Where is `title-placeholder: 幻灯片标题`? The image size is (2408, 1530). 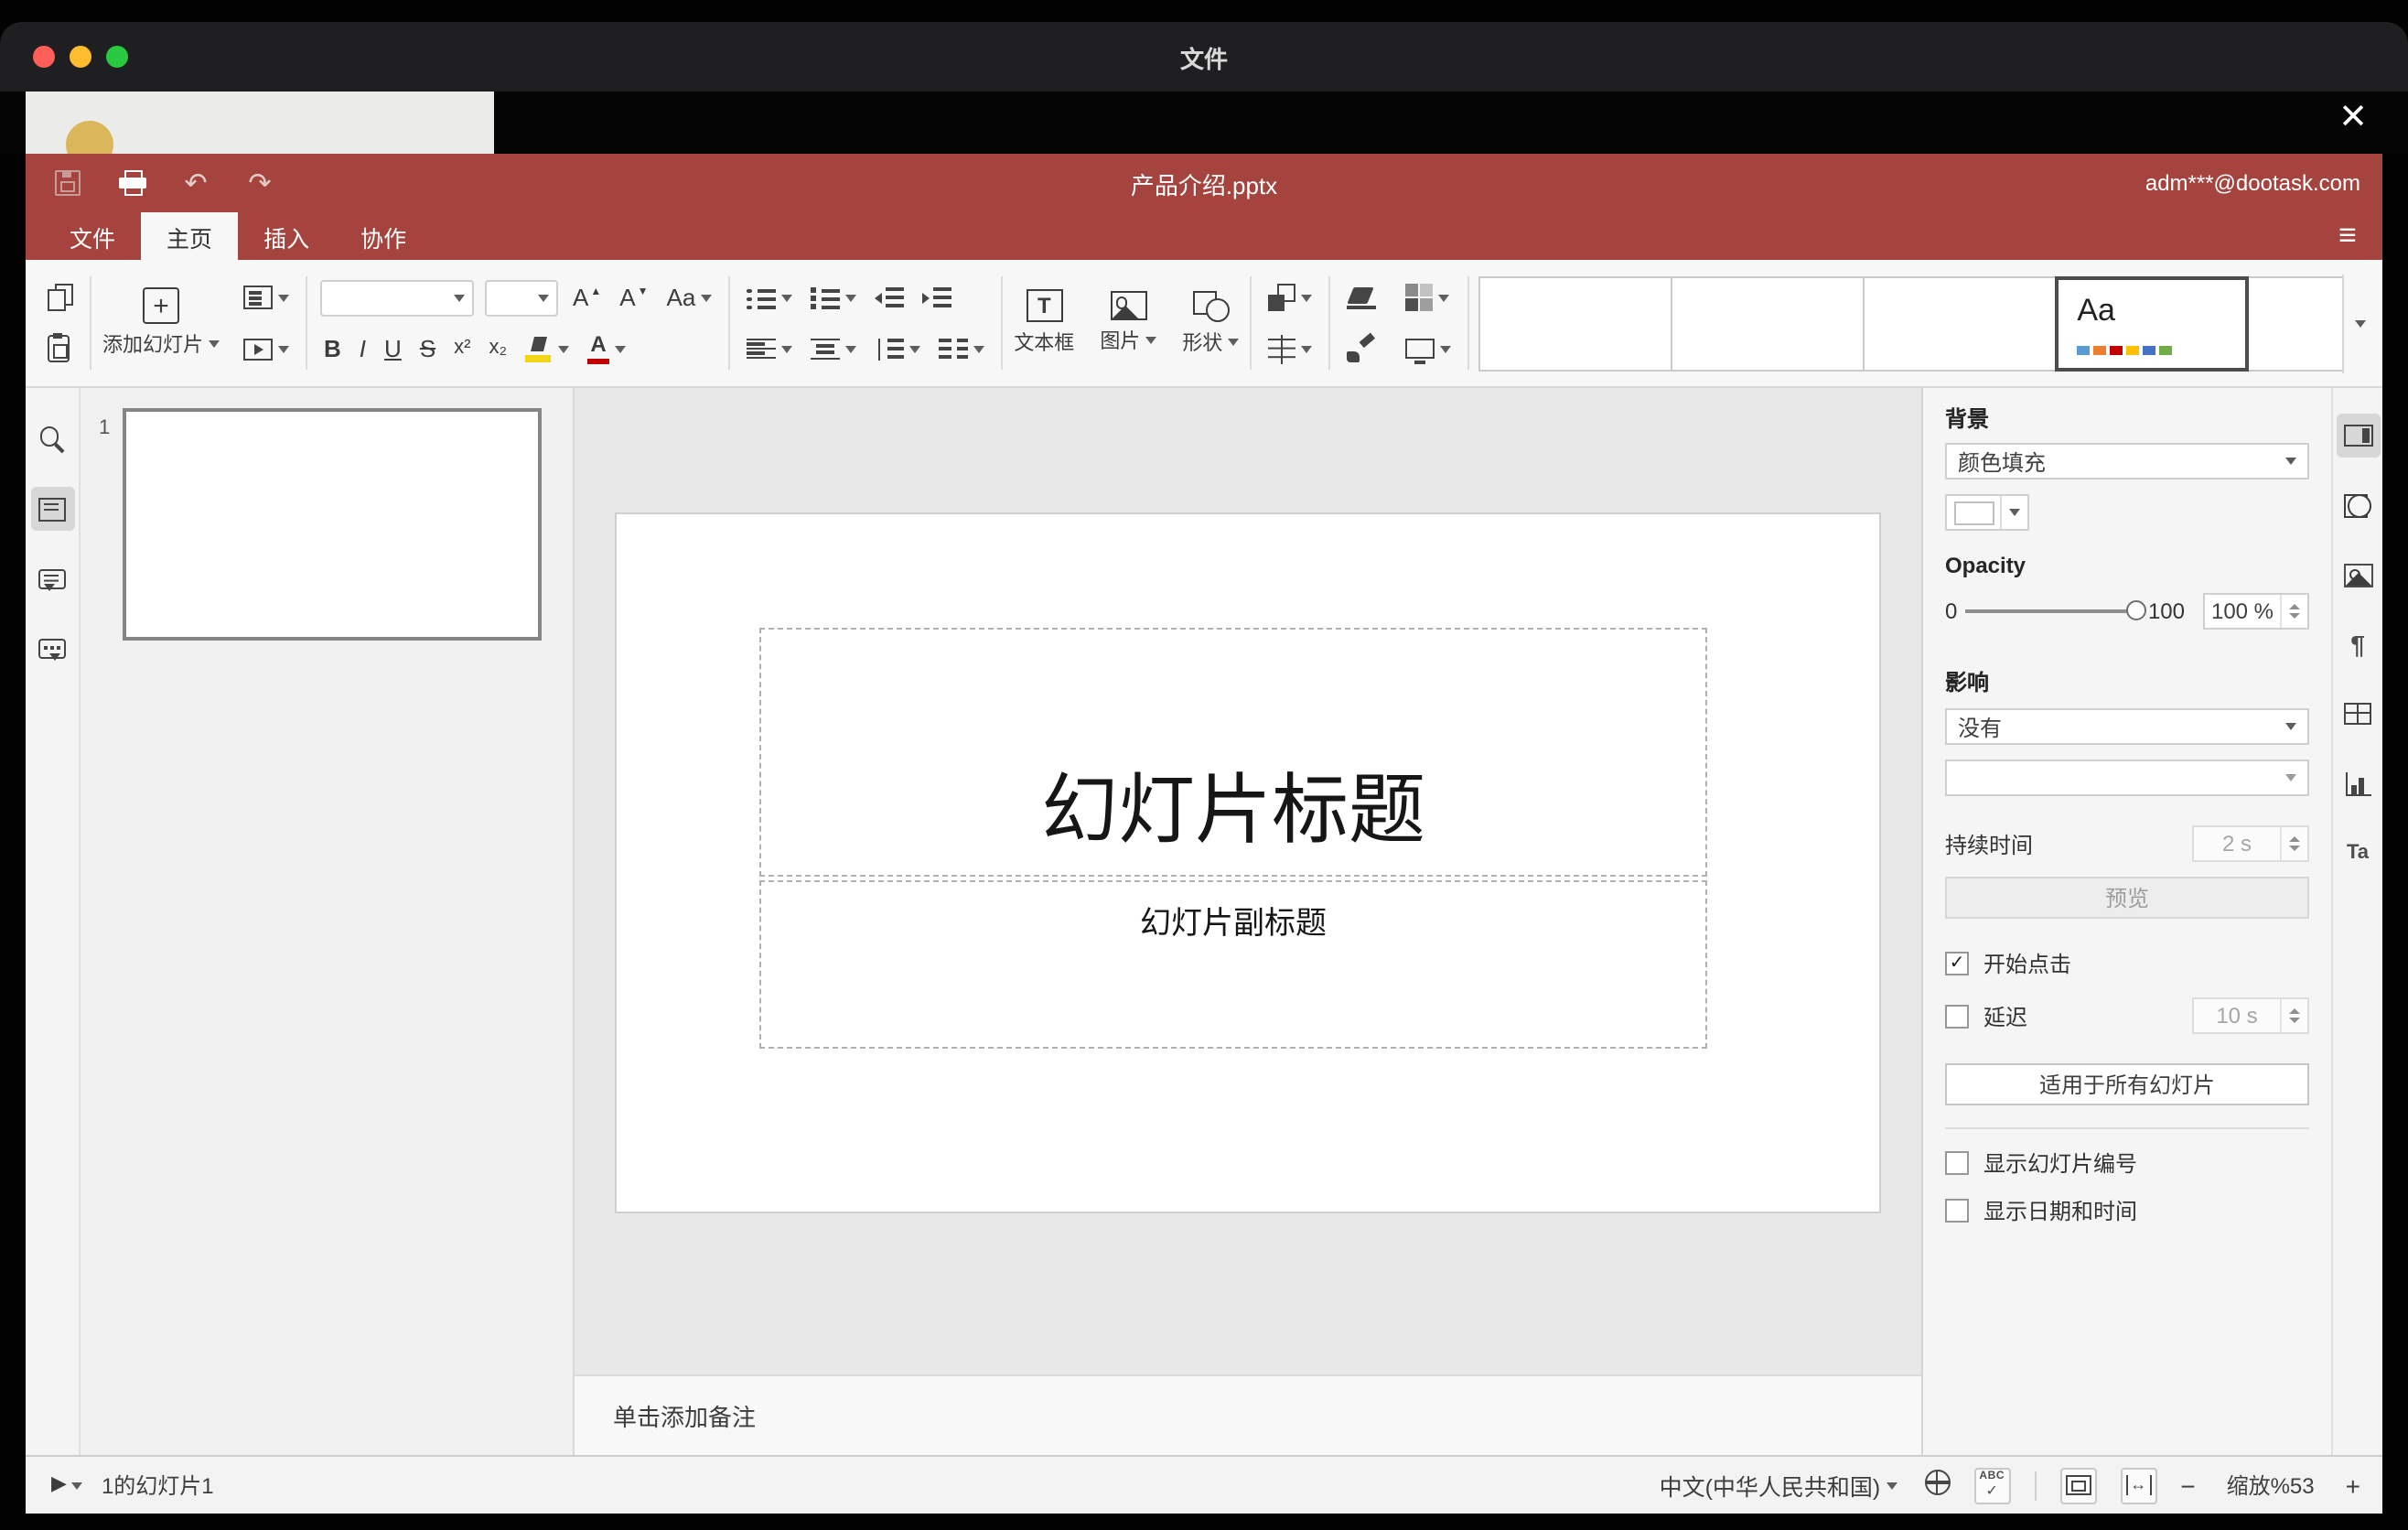
title-placeholder: 幻灯片标题 is located at coordinates (1233, 752).